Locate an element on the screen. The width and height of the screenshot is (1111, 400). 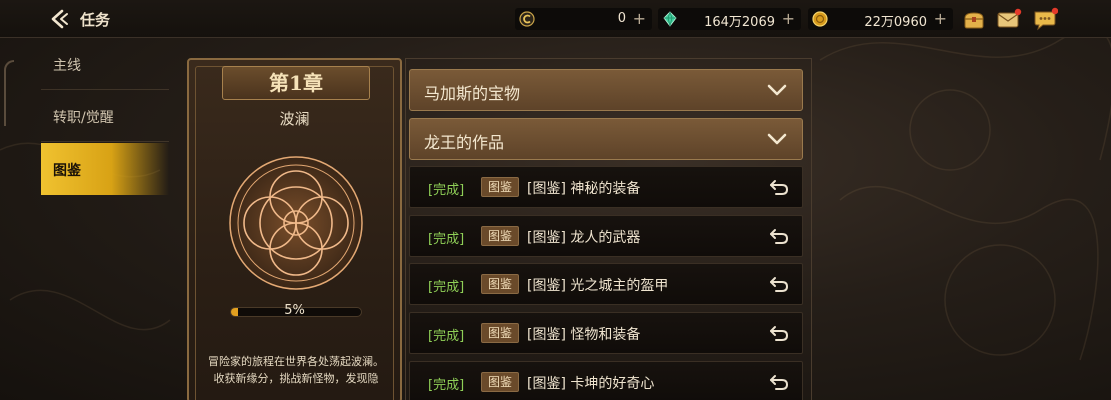
chapter-progress-text: 5% is located at coordinates (294, 310).